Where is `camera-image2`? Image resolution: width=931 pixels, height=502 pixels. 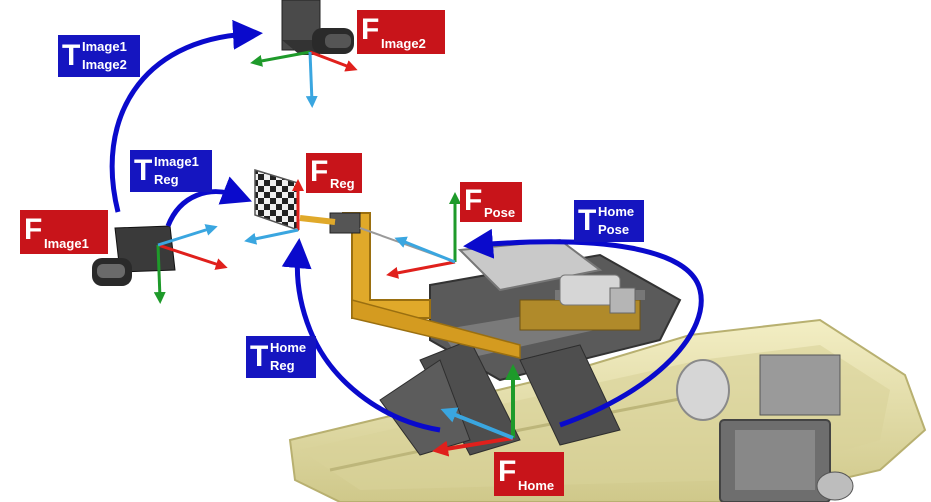 camera-image2 is located at coordinates (317, 27).